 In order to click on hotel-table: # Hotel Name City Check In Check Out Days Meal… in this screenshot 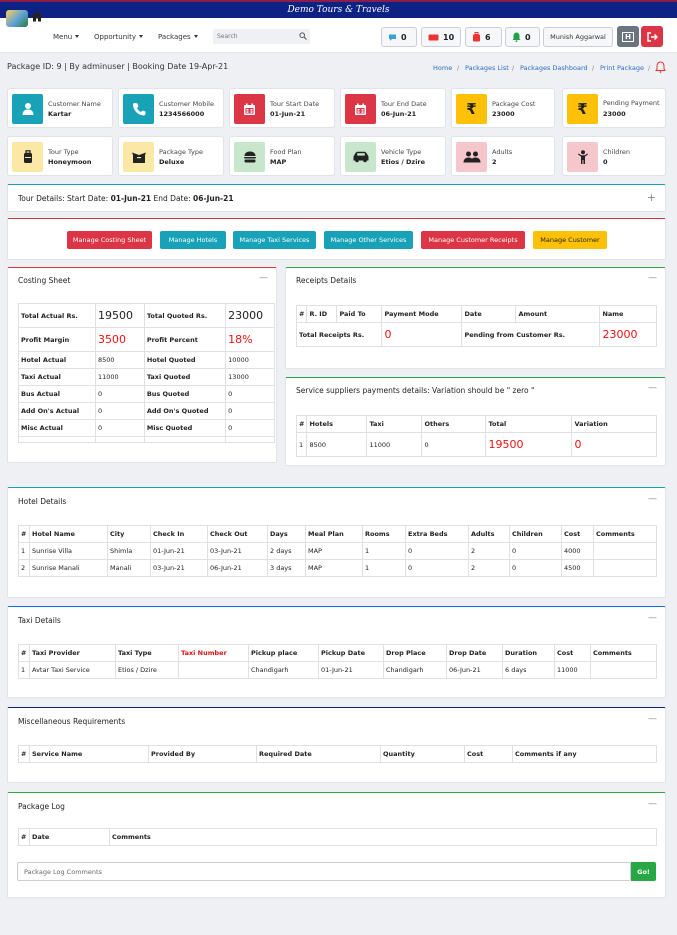, I will do `click(337, 551)`.